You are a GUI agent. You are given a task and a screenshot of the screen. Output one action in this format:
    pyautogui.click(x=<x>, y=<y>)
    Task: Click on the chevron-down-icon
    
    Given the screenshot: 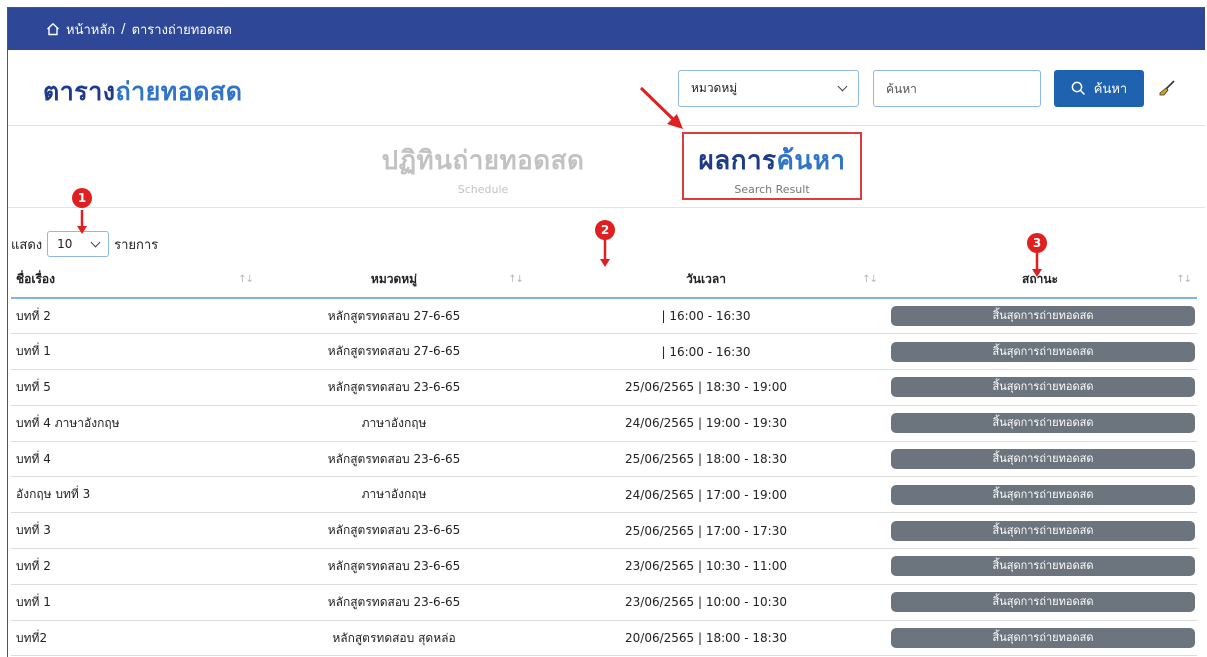 What is the action you would take?
    pyautogui.click(x=95, y=242)
    